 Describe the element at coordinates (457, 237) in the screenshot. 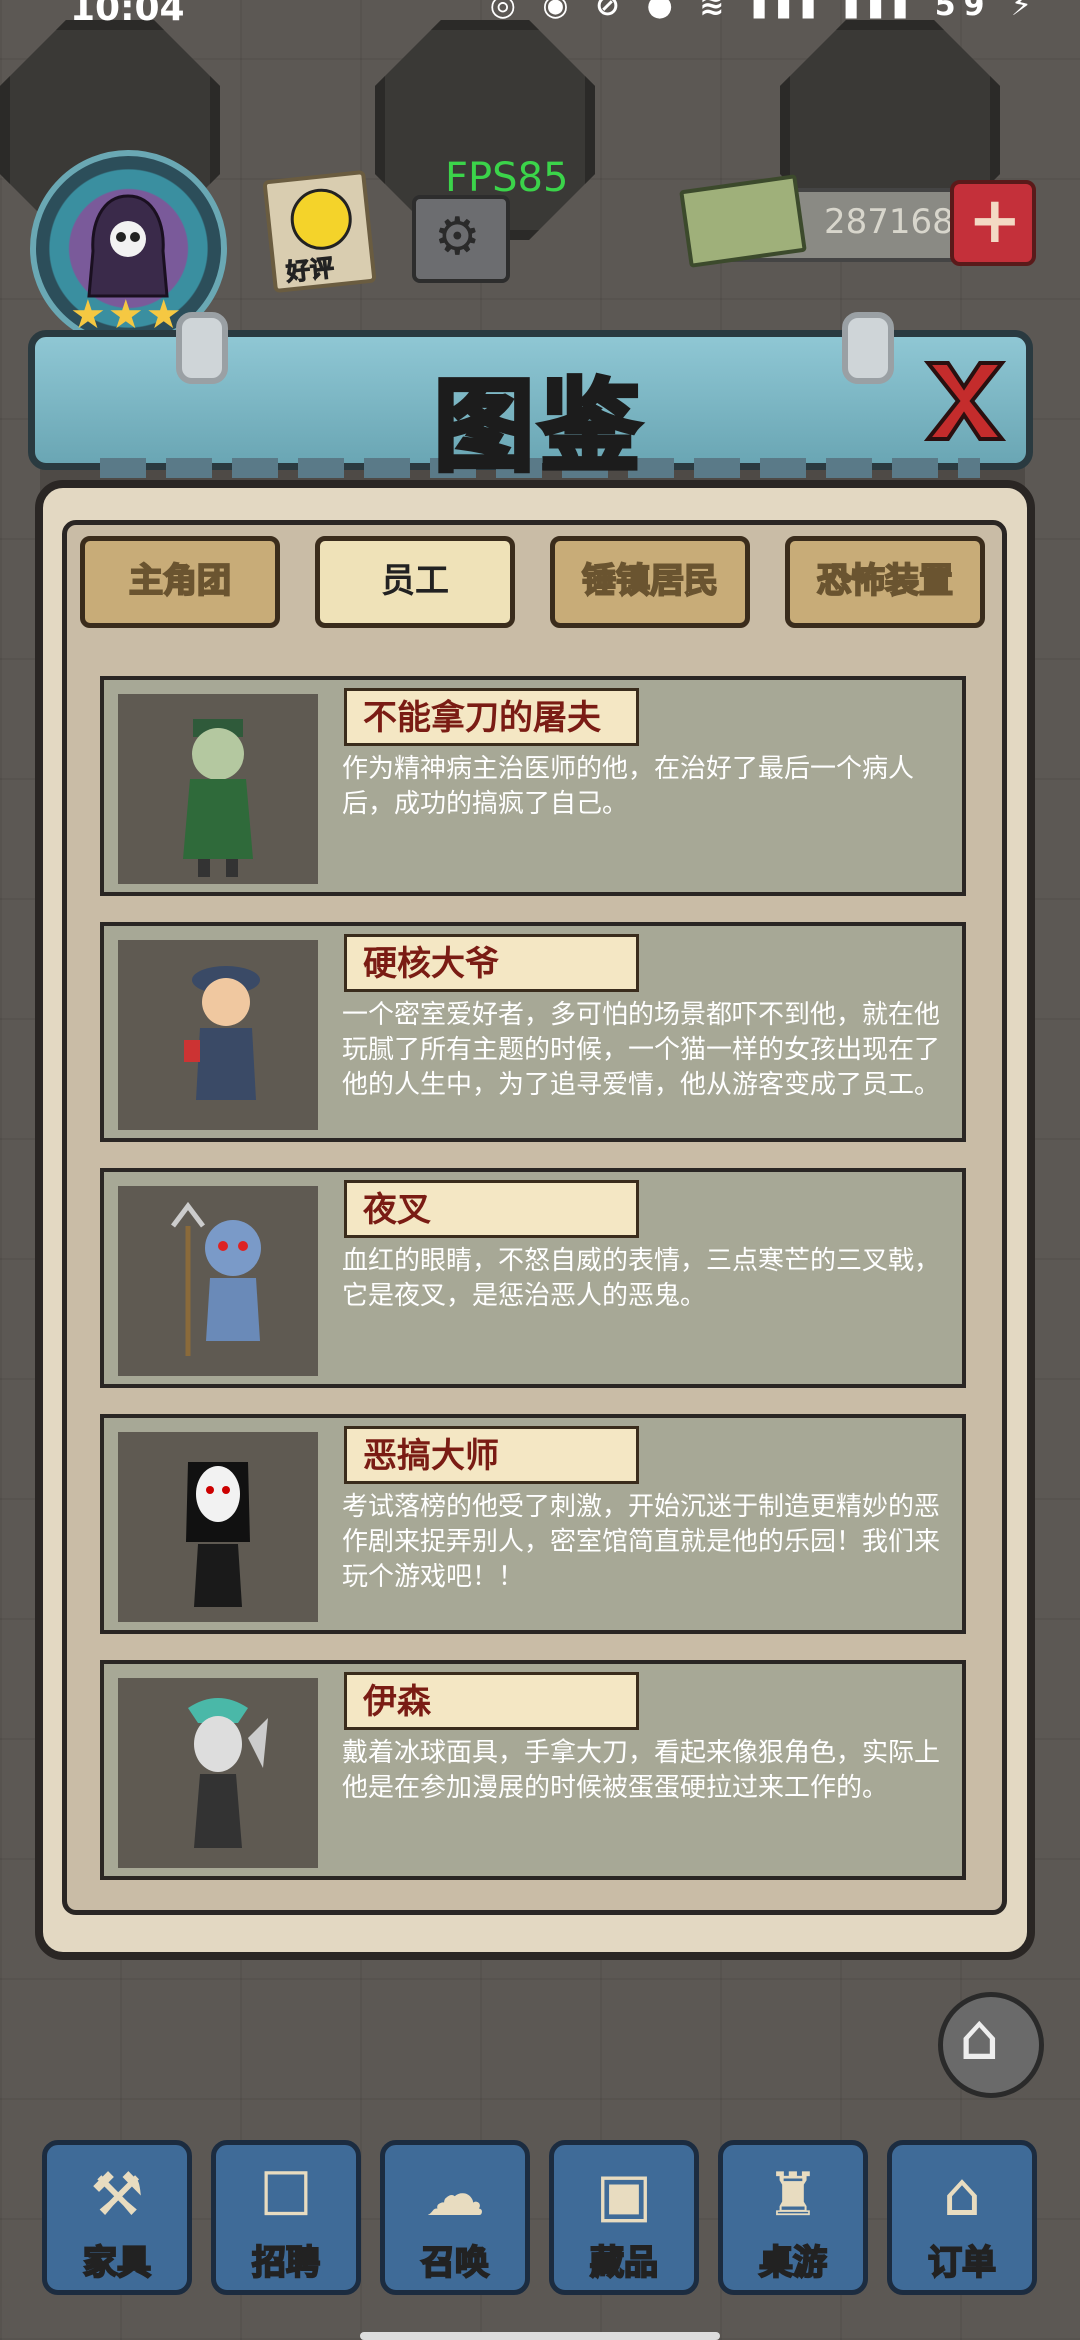

I see `gear-icon: ⚙` at that location.